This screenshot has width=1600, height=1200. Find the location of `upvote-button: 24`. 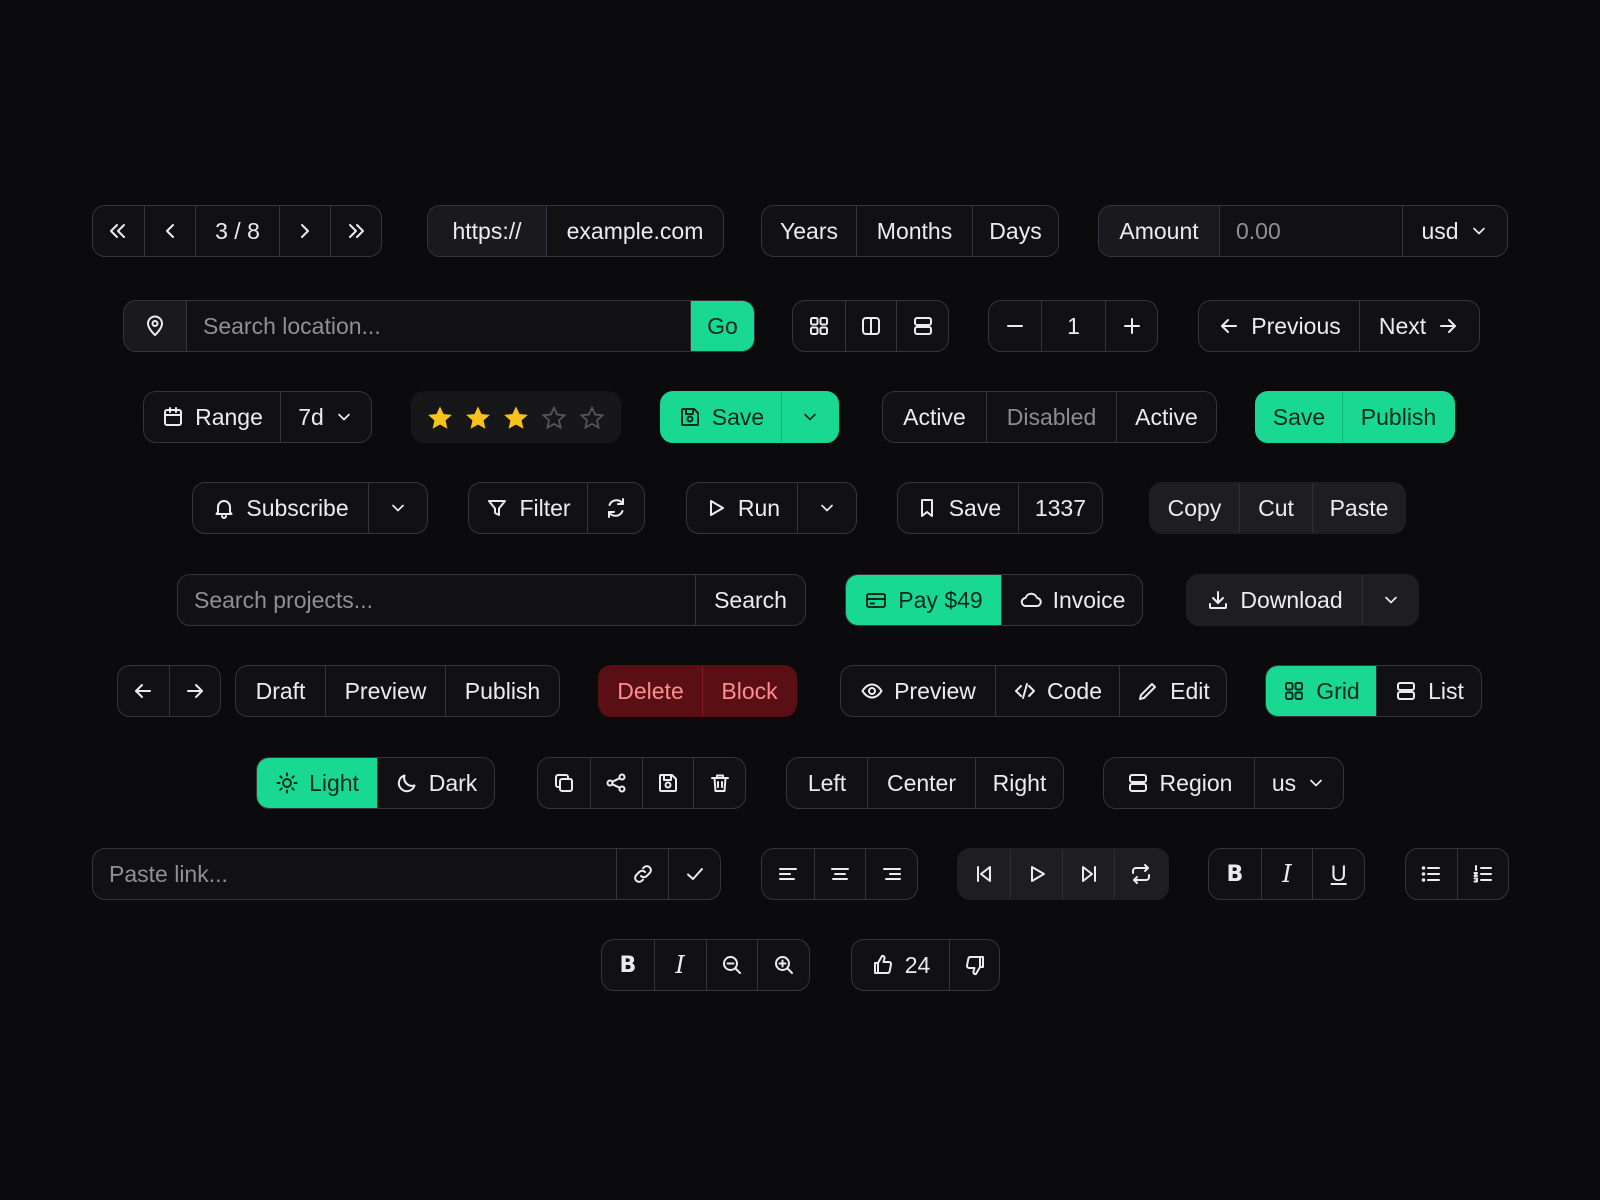

upvote-button: 24 is located at coordinates (900, 965).